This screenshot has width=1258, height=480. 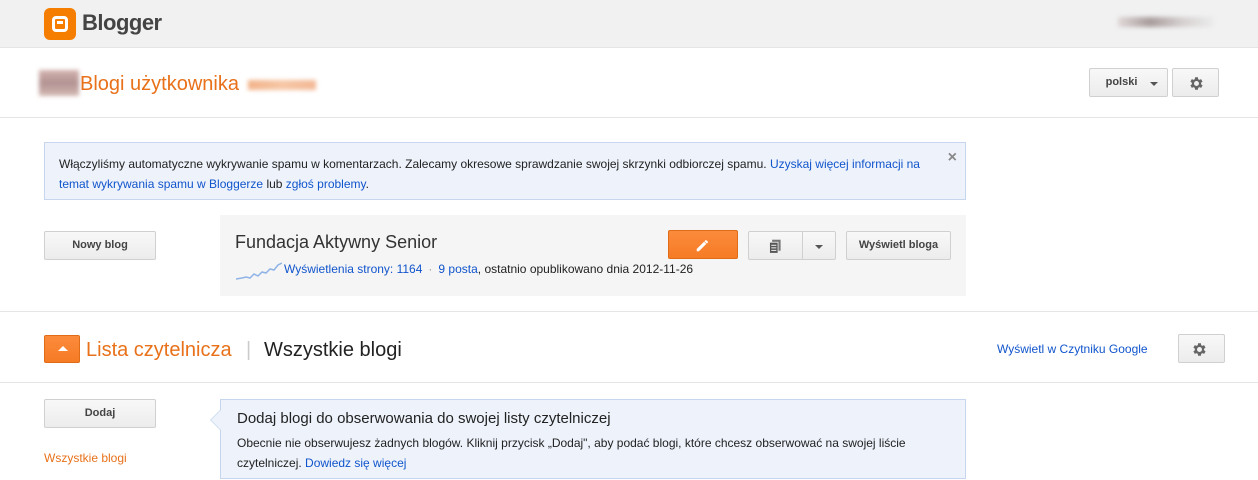 I want to click on page-title: Blogi użytkownika, so click(x=159, y=84).